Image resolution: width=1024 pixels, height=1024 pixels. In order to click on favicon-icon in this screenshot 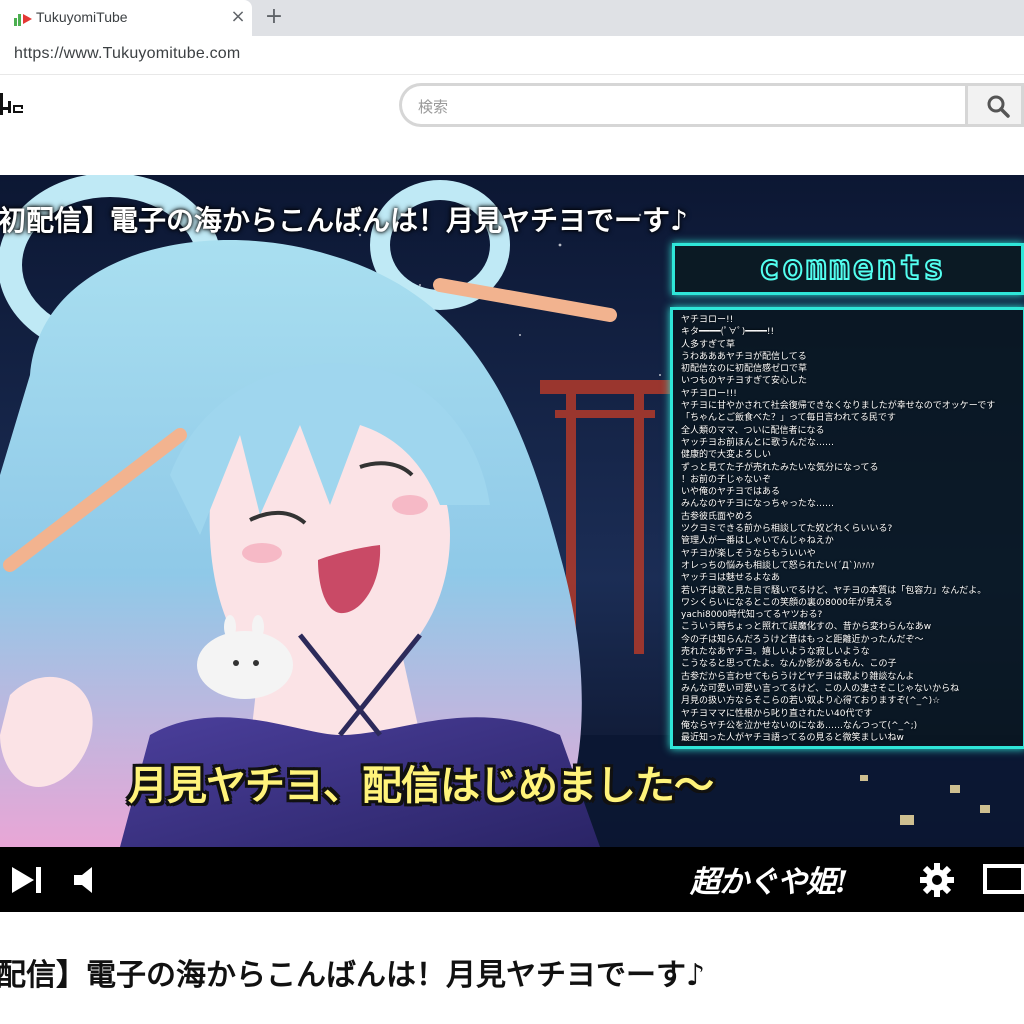, I will do `click(23, 18)`.